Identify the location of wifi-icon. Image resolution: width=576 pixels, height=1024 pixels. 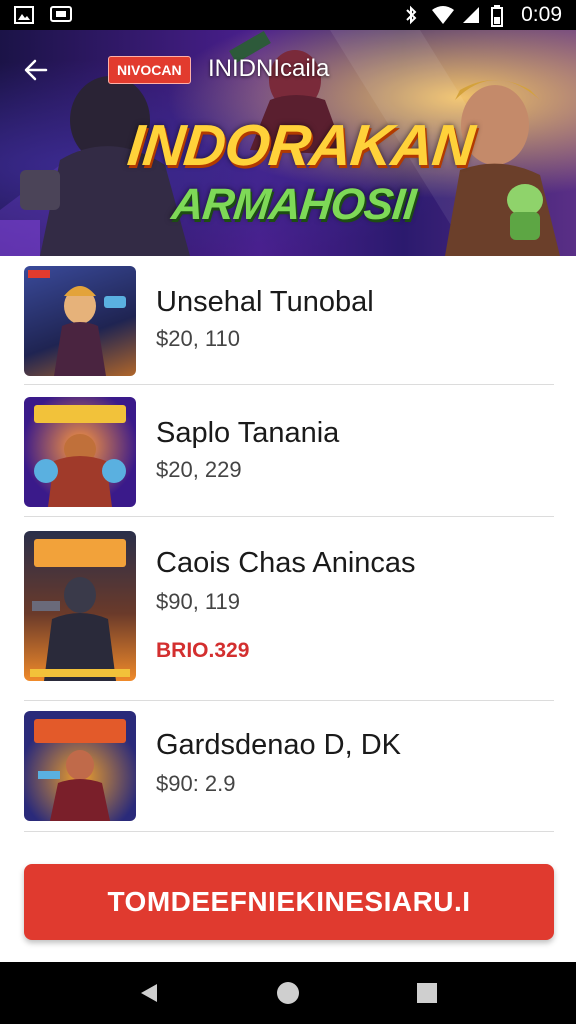
(443, 15).